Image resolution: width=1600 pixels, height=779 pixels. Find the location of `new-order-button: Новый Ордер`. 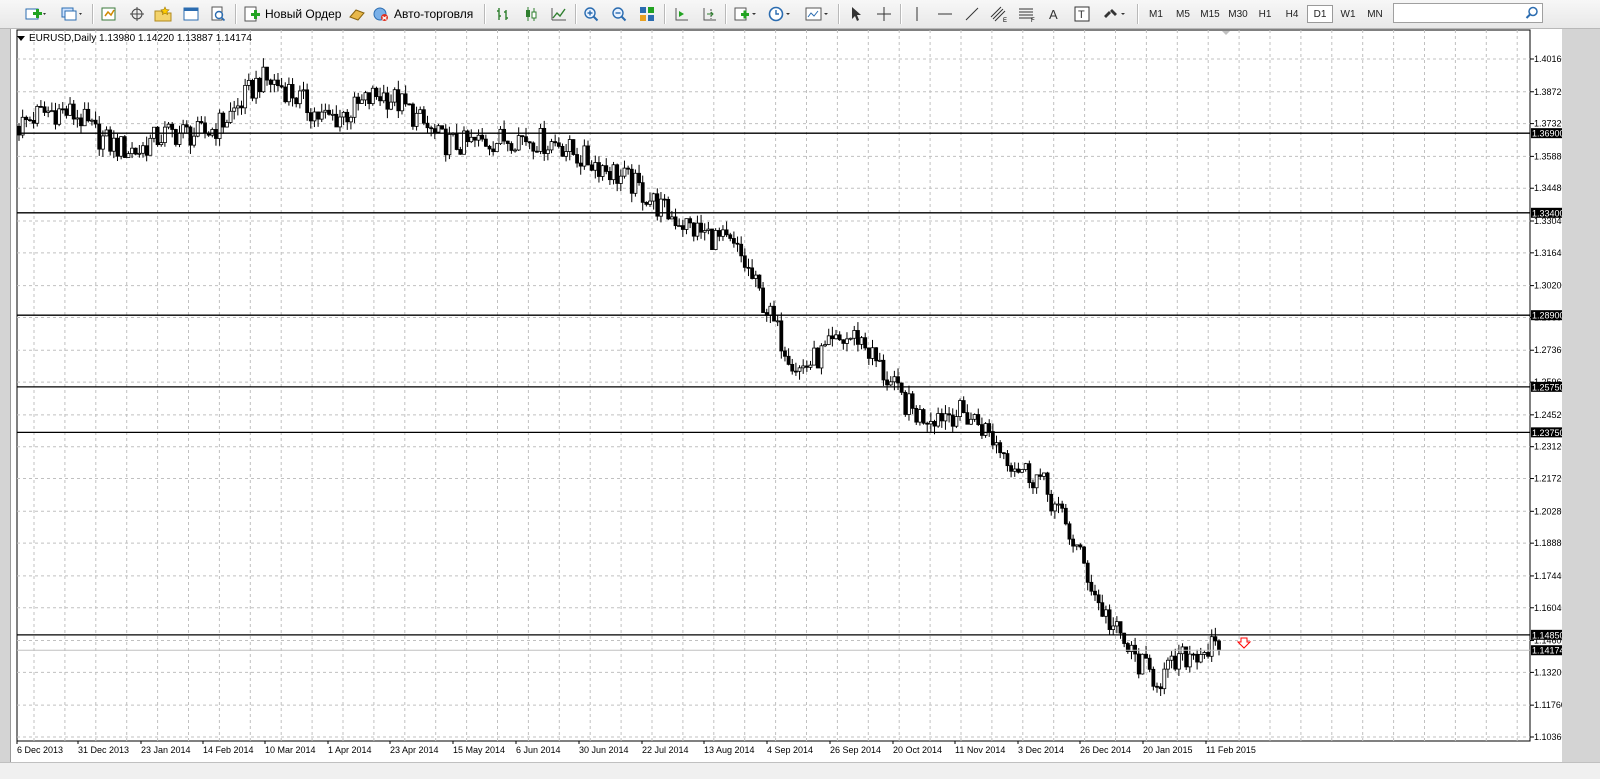

new-order-button: Новый Ордер is located at coordinates (293, 14).